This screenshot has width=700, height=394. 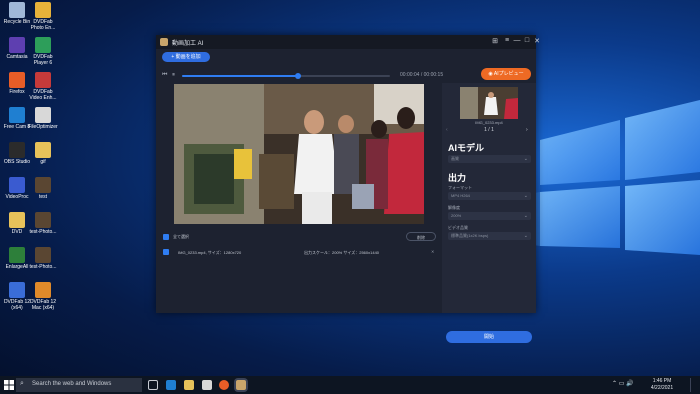 I want to click on add-video-button: + 動画を追加, so click(x=186, y=57).